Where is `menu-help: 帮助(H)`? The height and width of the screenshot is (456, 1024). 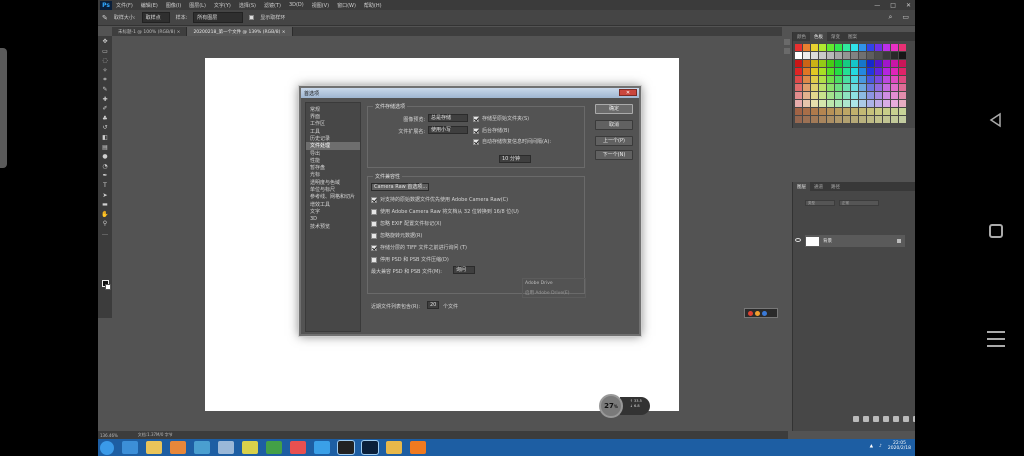
menu-help: 帮助(H) is located at coordinates (373, 5).